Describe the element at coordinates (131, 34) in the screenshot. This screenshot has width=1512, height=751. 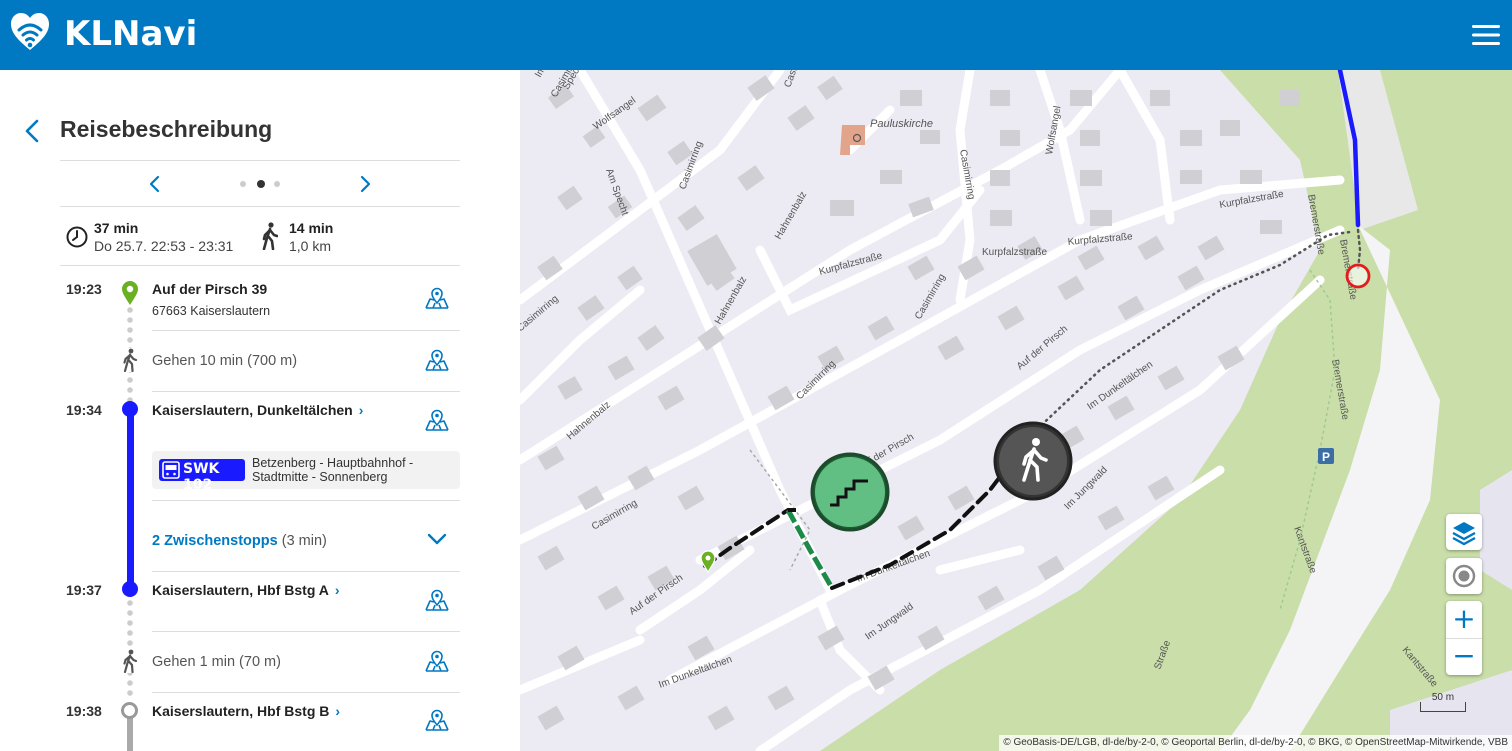
I see `app-title: KLNavi` at that location.